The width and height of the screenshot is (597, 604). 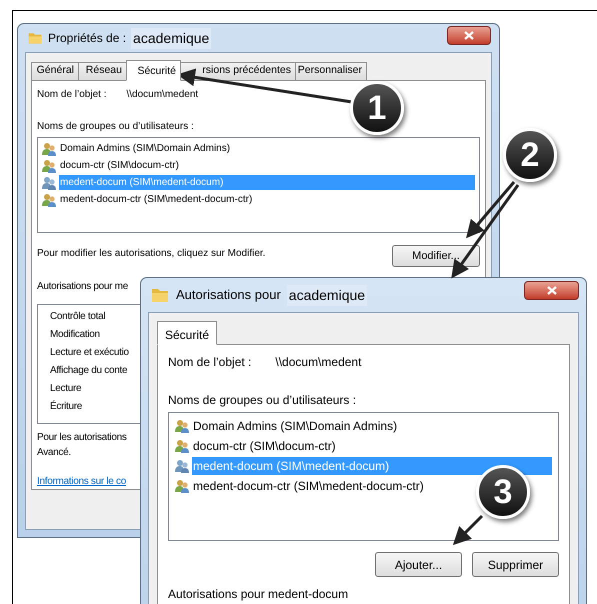 I want to click on folder-icon, so click(x=35, y=38).